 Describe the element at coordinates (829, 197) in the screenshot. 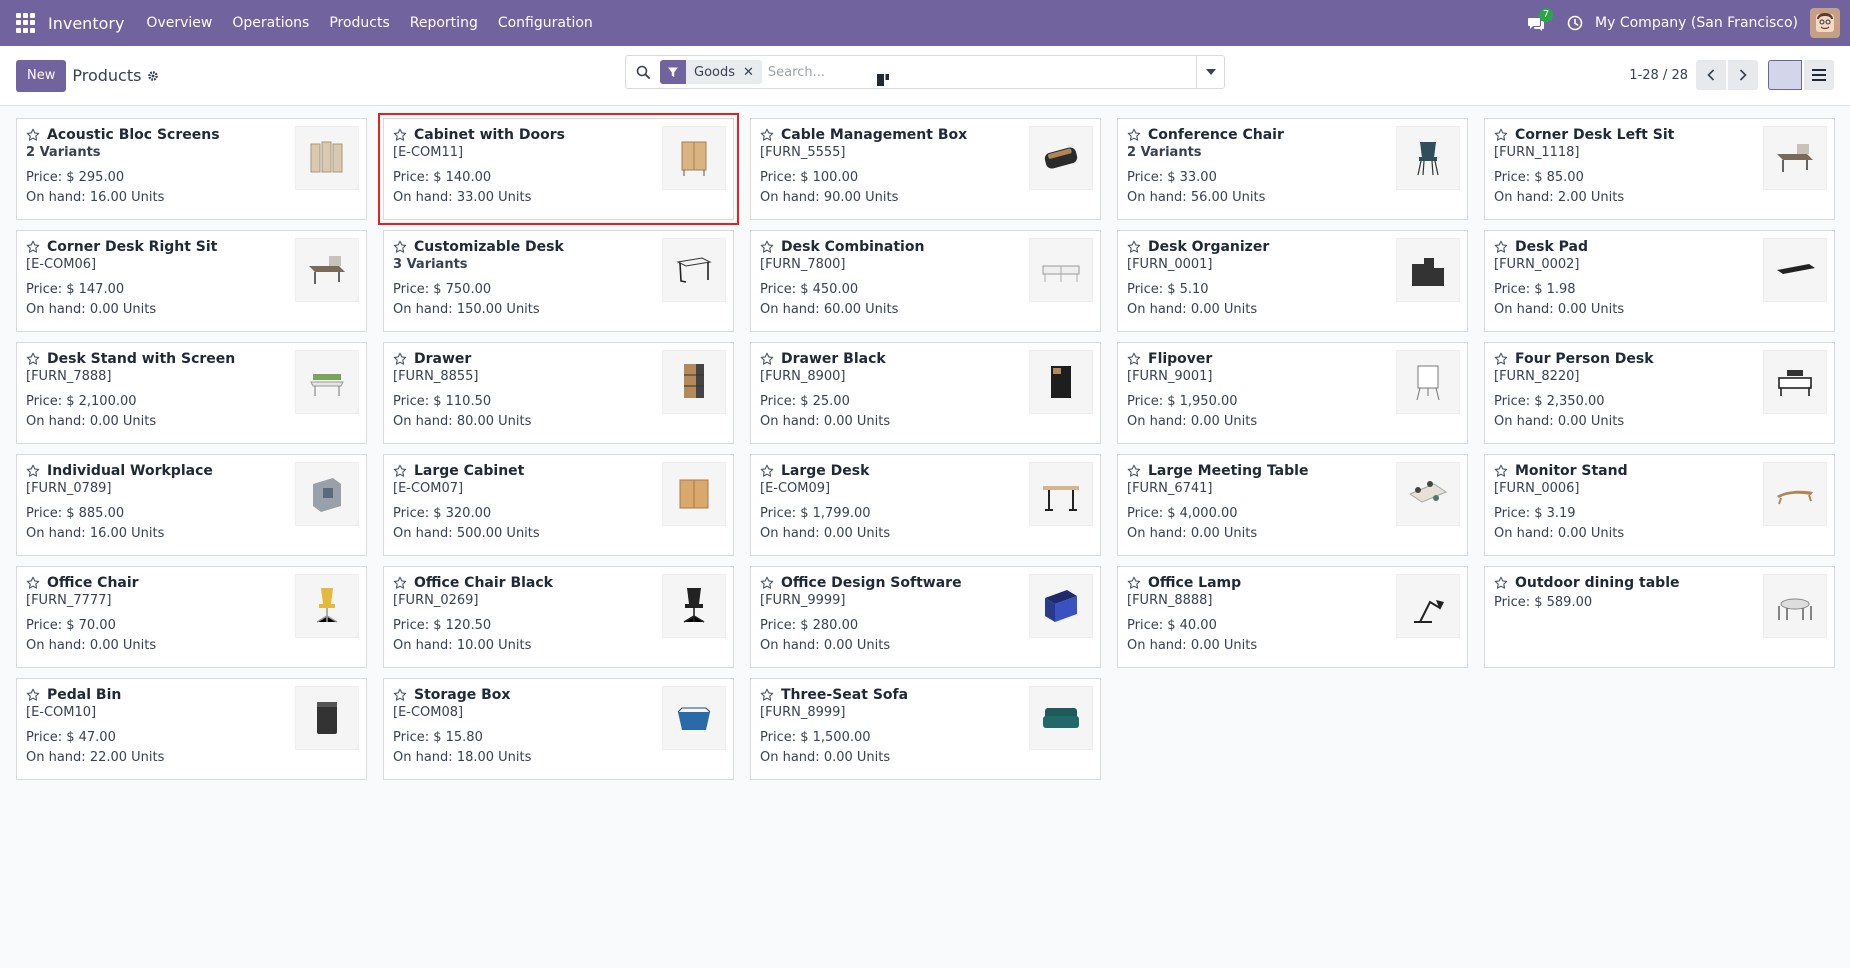

I see `product-on-hand: On hand: 90.00 Units` at that location.